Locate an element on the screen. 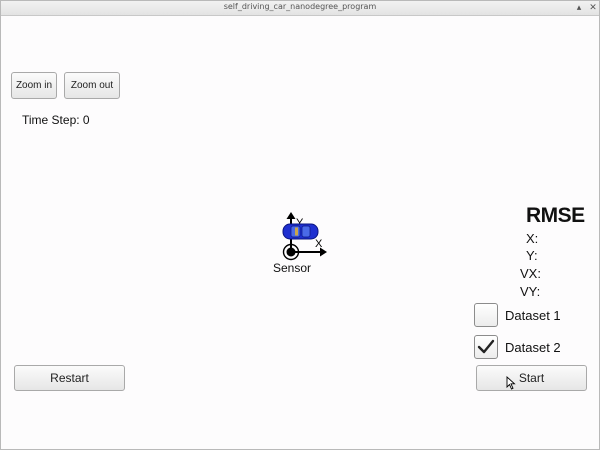 This screenshot has height=450, width=600. axis-x-label: X is located at coordinates (319, 244).